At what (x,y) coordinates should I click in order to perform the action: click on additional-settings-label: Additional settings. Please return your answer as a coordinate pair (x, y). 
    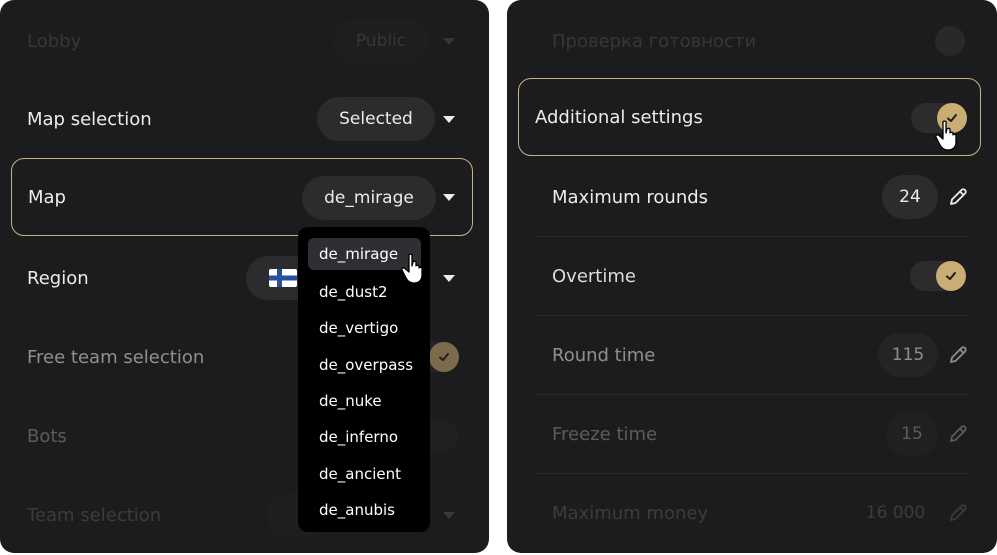
    Looking at the image, I should click on (619, 117).